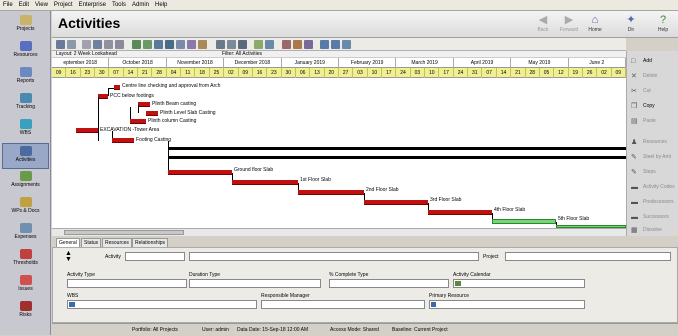  I want to click on activity-codes-button: ▬ Activity Codes, so click(653, 187).